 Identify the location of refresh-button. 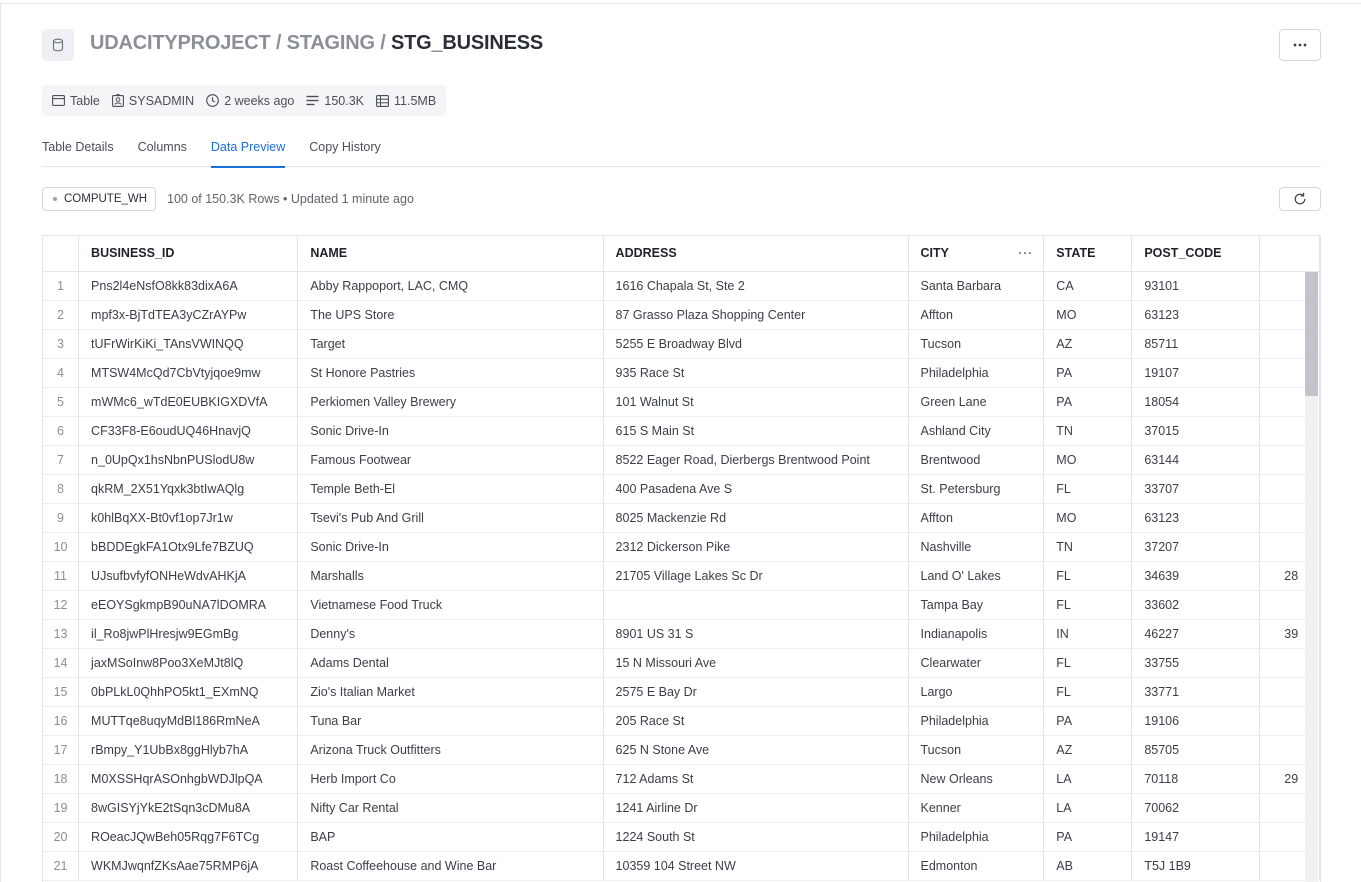
(1300, 199).